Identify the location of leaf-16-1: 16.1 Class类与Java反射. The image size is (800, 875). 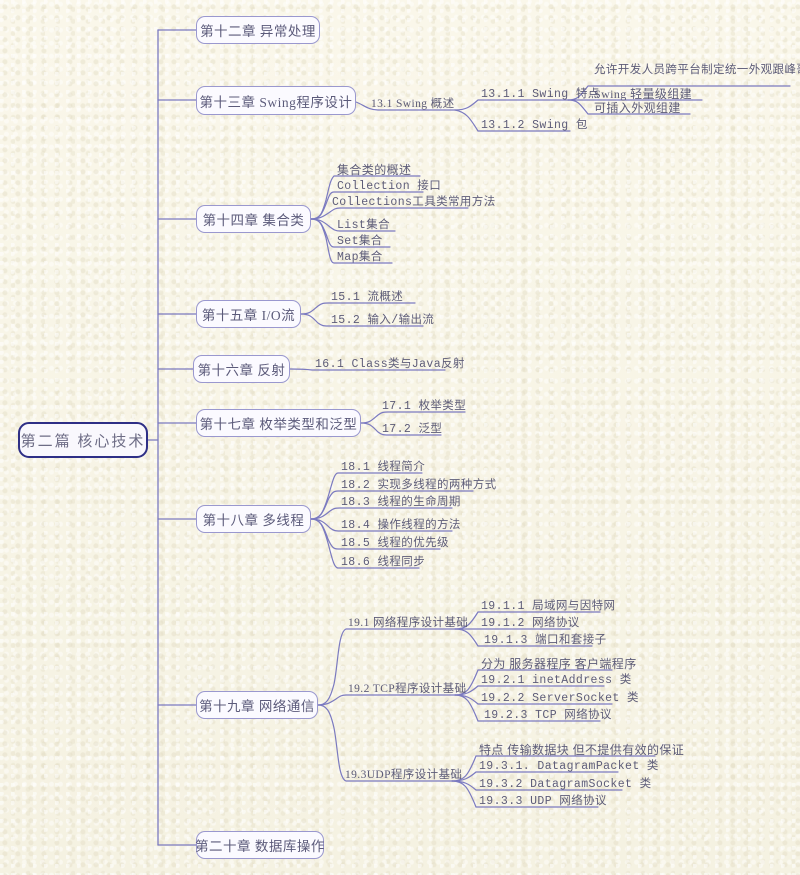
(390, 364).